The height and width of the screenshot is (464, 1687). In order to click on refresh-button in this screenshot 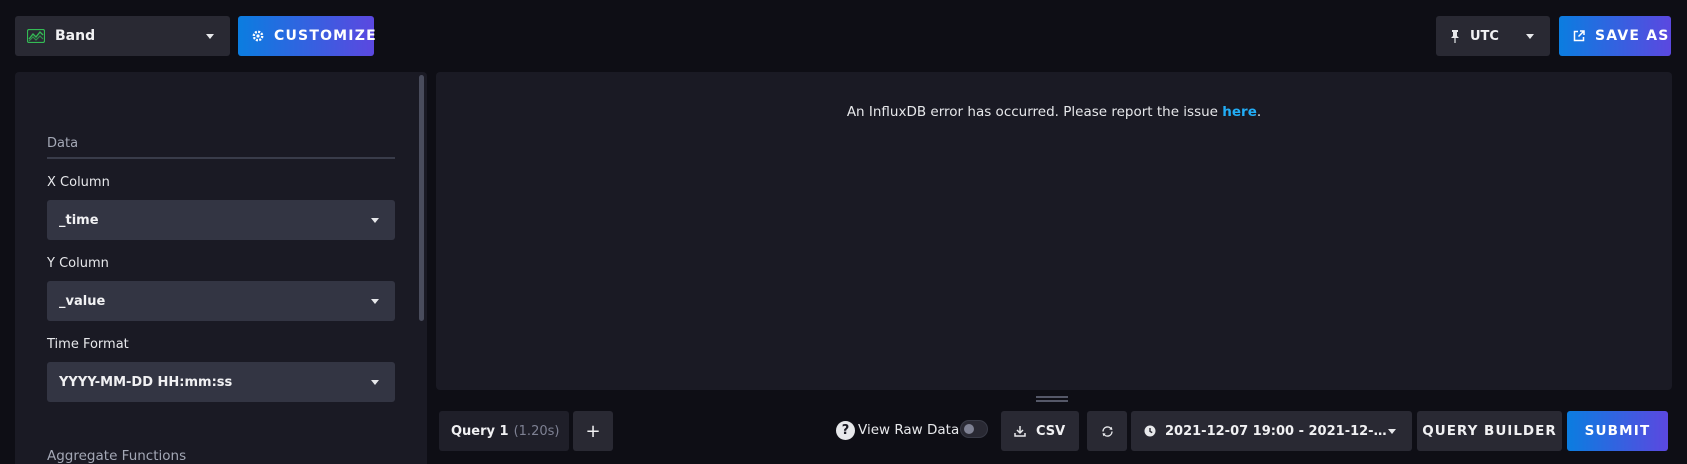, I will do `click(1107, 431)`.